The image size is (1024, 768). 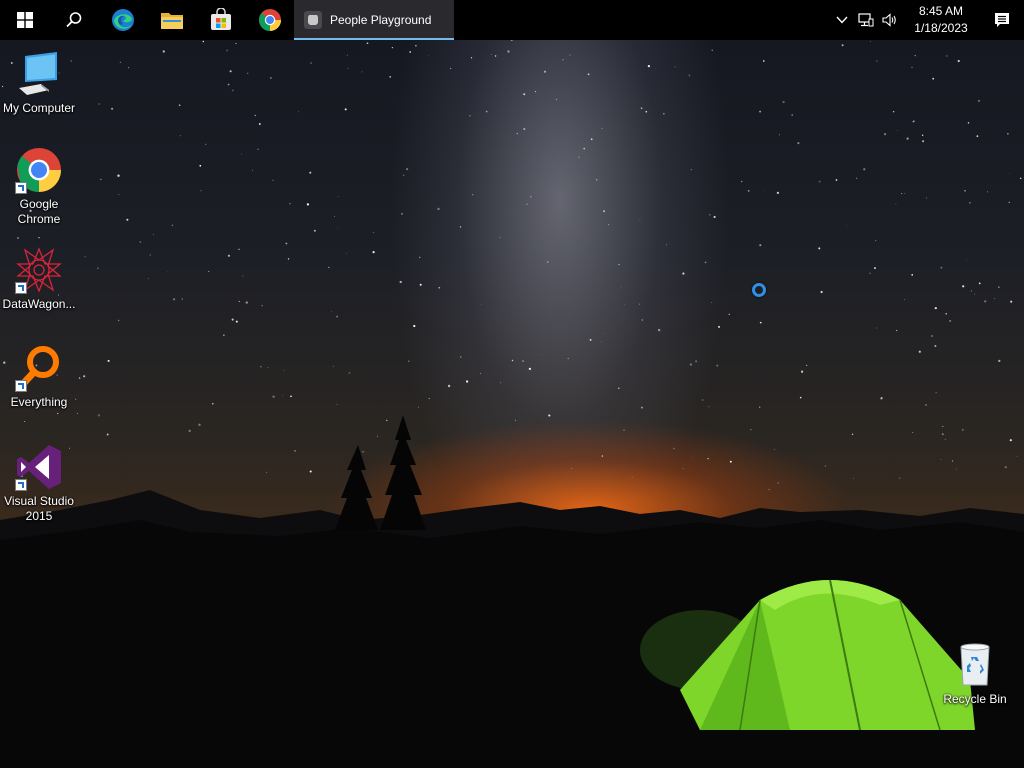 What do you see at coordinates (842, 20) in the screenshot?
I see `show-hidden-icons-button` at bounding box center [842, 20].